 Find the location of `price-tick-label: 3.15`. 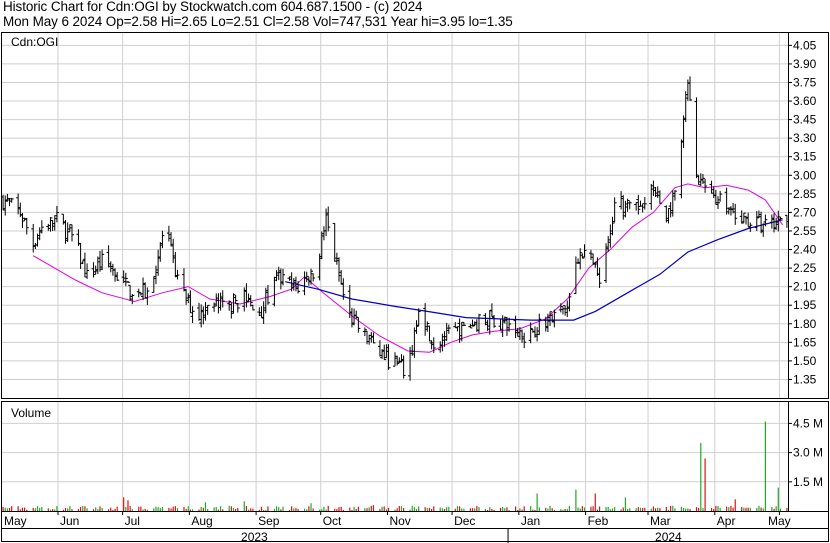

price-tick-label: 3.15 is located at coordinates (805, 157).